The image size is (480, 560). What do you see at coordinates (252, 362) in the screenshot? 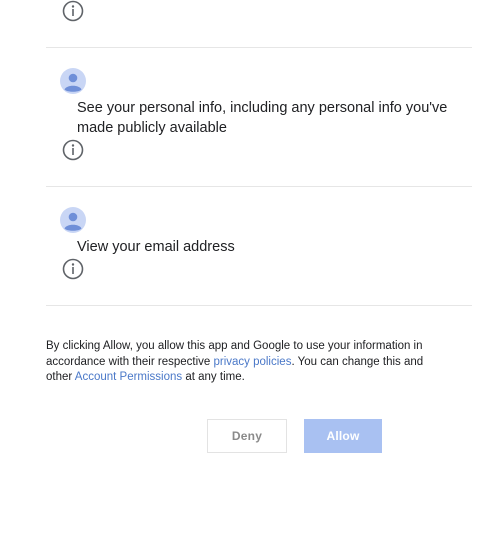
I see `privacy-policies-link: privacy policies` at bounding box center [252, 362].